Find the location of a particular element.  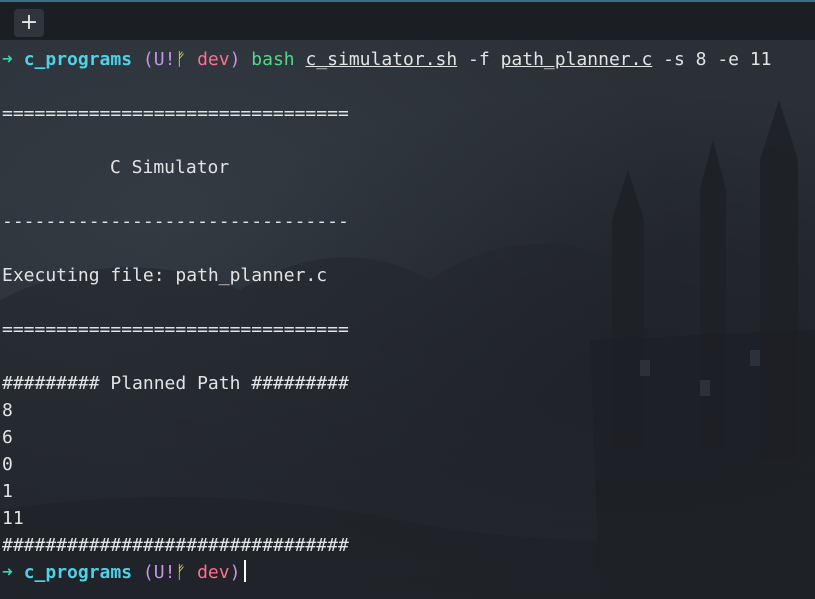

path-node: 6 is located at coordinates (7, 437).